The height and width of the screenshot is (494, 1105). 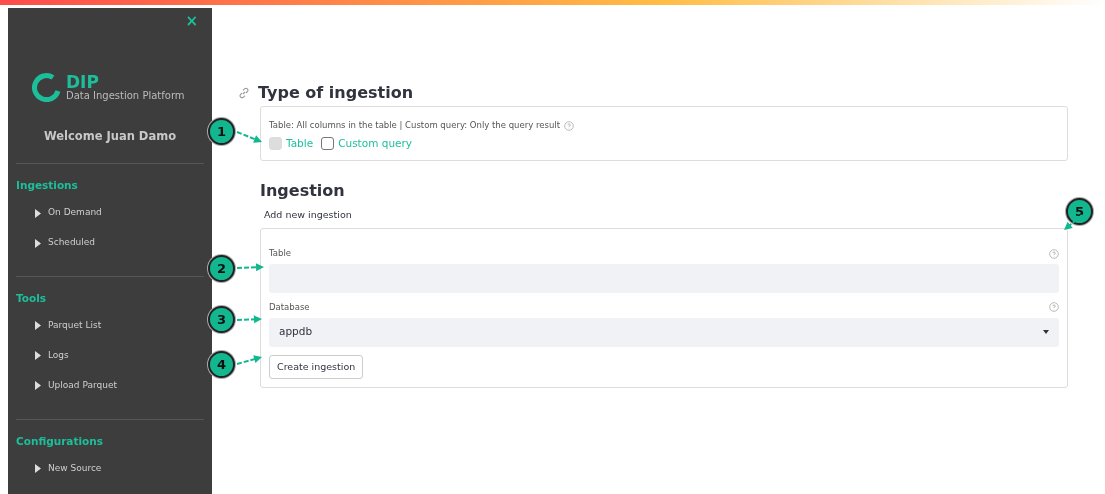 I want to click on welcome-text: Welcome Juan Damo, so click(x=110, y=136).